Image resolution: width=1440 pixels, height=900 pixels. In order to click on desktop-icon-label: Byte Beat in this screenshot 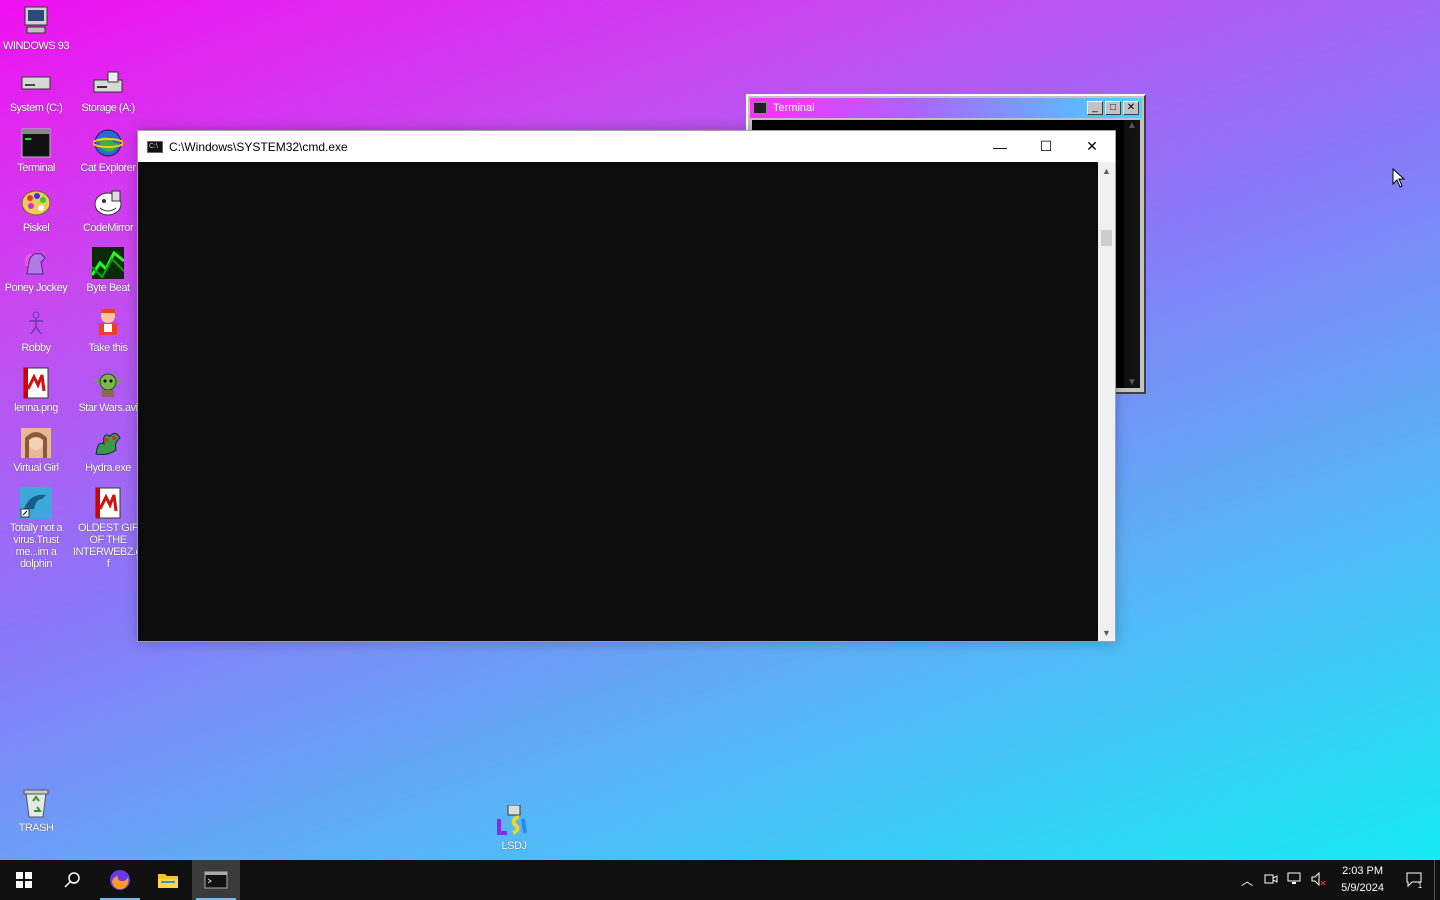, I will do `click(108, 288)`.